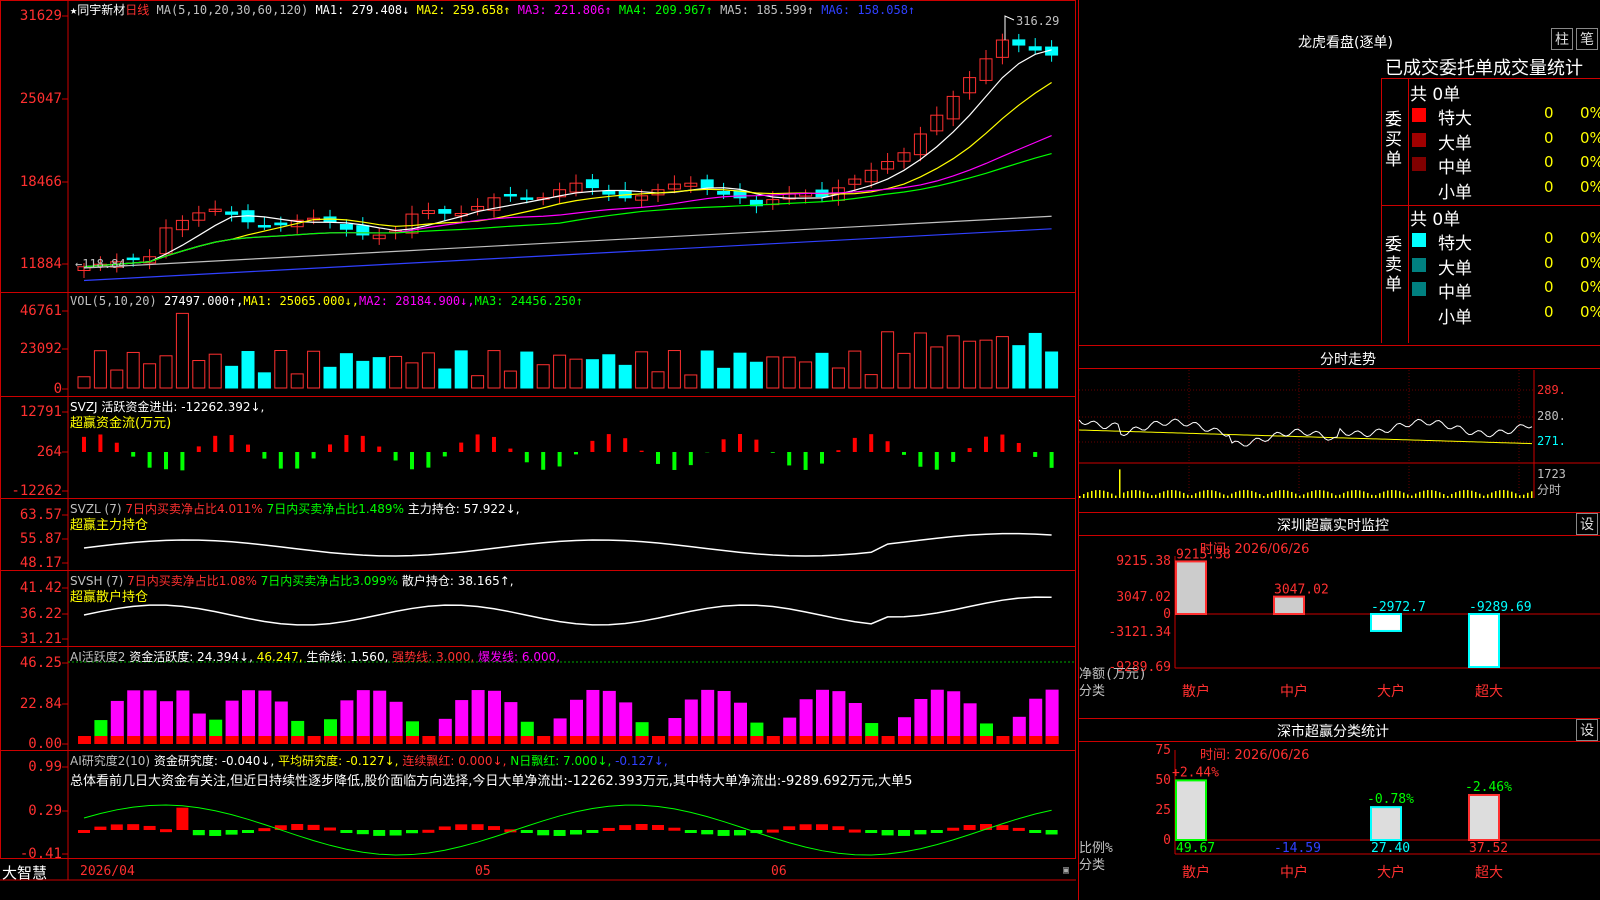 The image size is (1600, 900). Describe the element at coordinates (41, 614) in the screenshot. I see `svsh-ytick-1: 36.22` at that location.